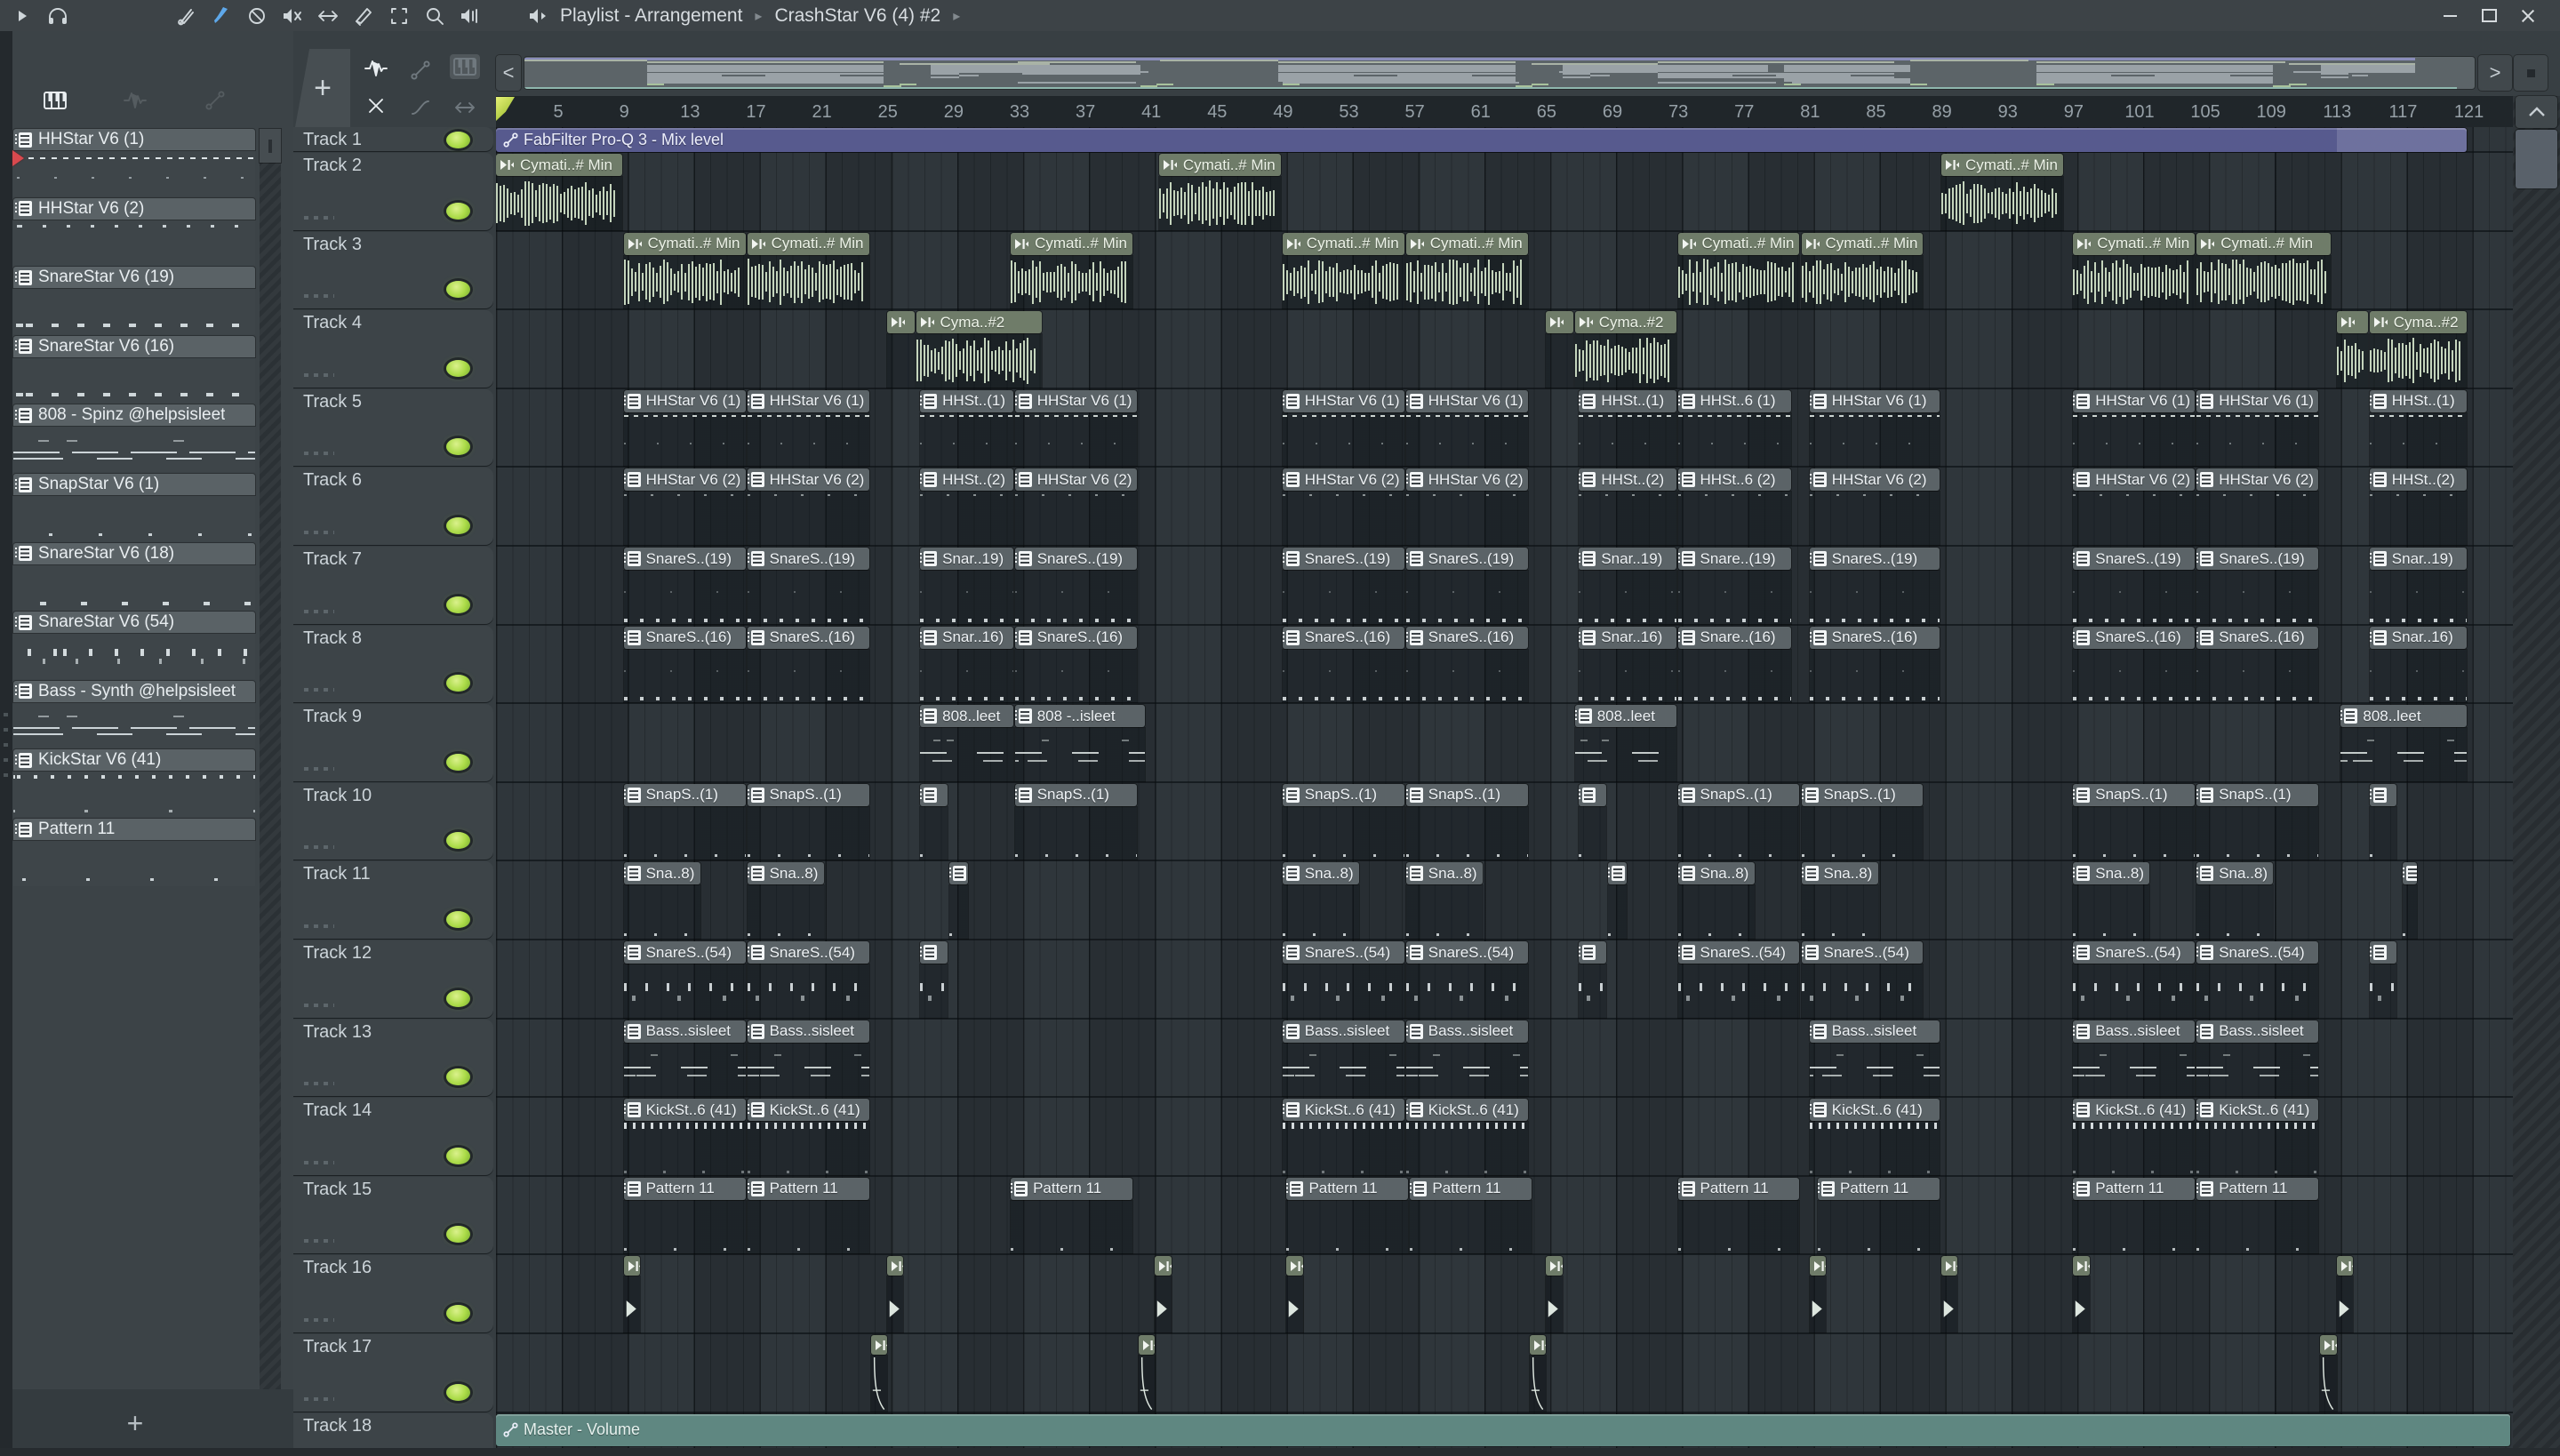  What do you see at coordinates (857, 16) in the screenshot?
I see `breadcrumb-project: CrashStar V6 (4) #2` at bounding box center [857, 16].